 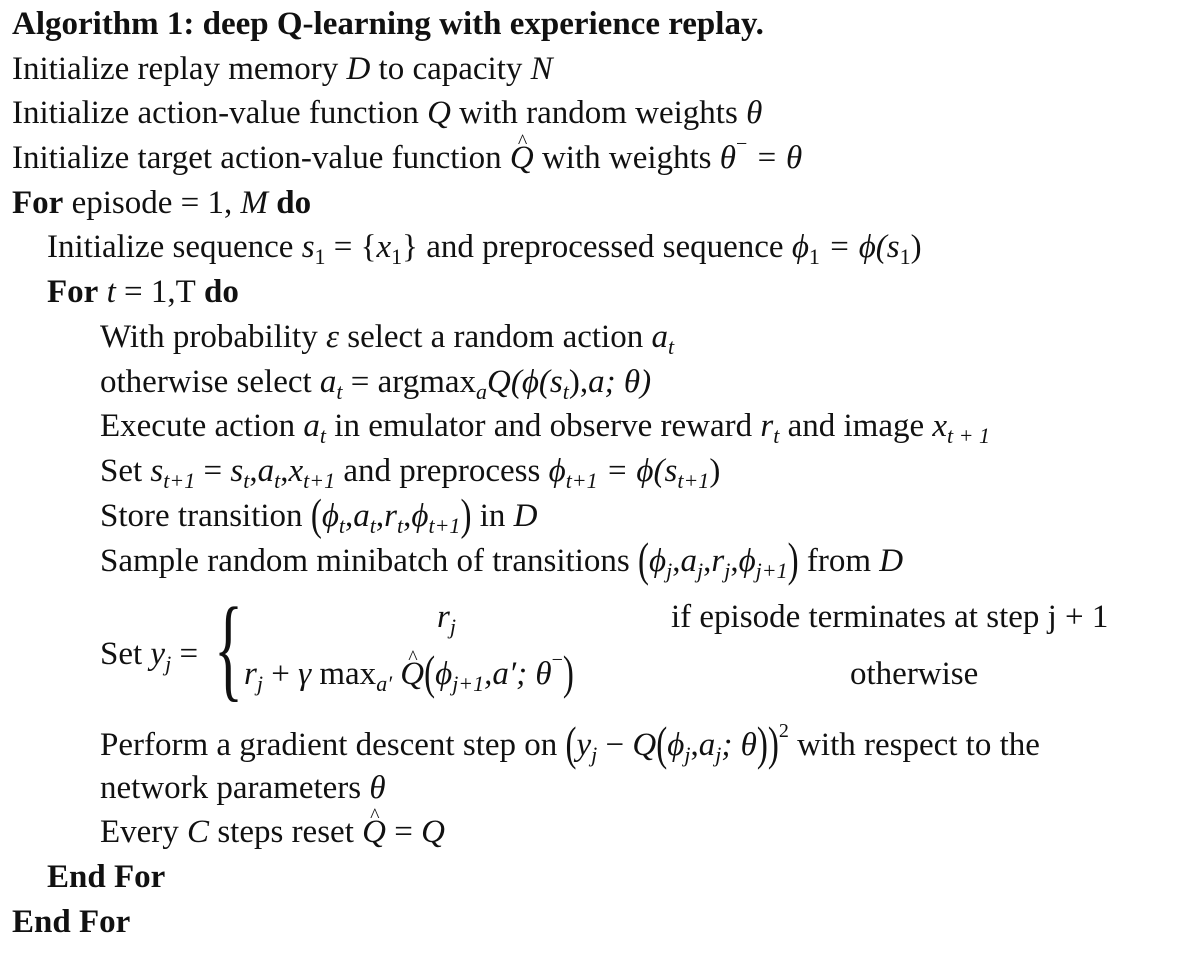 I want to click on text: = ϕ(, so click(x=631, y=471).